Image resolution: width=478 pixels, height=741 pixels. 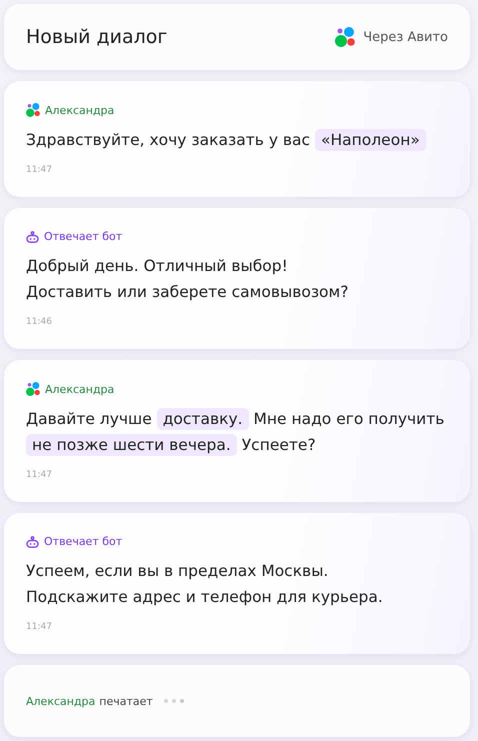 What do you see at coordinates (236, 432) in the screenshot?
I see `message-text: Давайте лучше доставку. Мне надо его получить не позже шести вечера. Успеете?` at bounding box center [236, 432].